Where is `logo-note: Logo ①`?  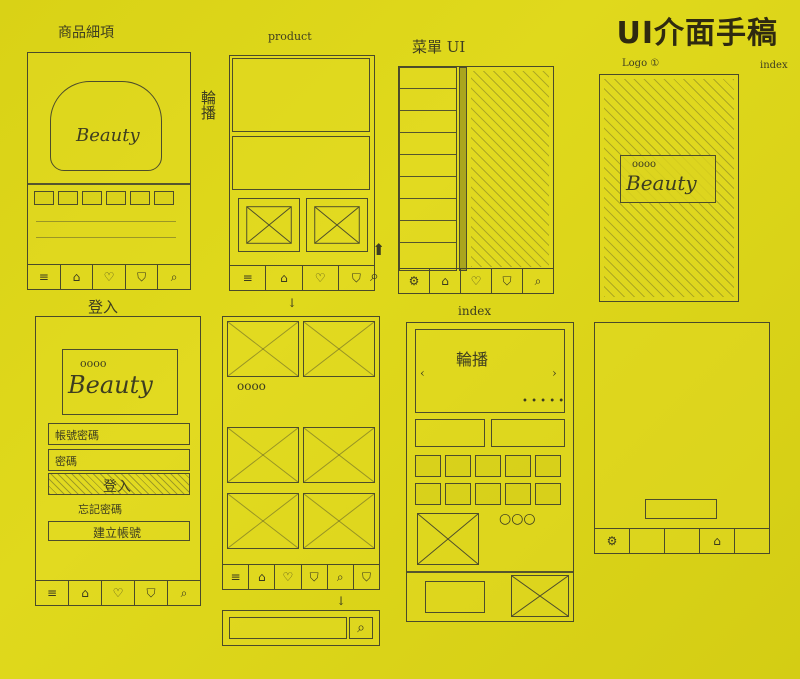
logo-note: Logo ① is located at coordinates (641, 63).